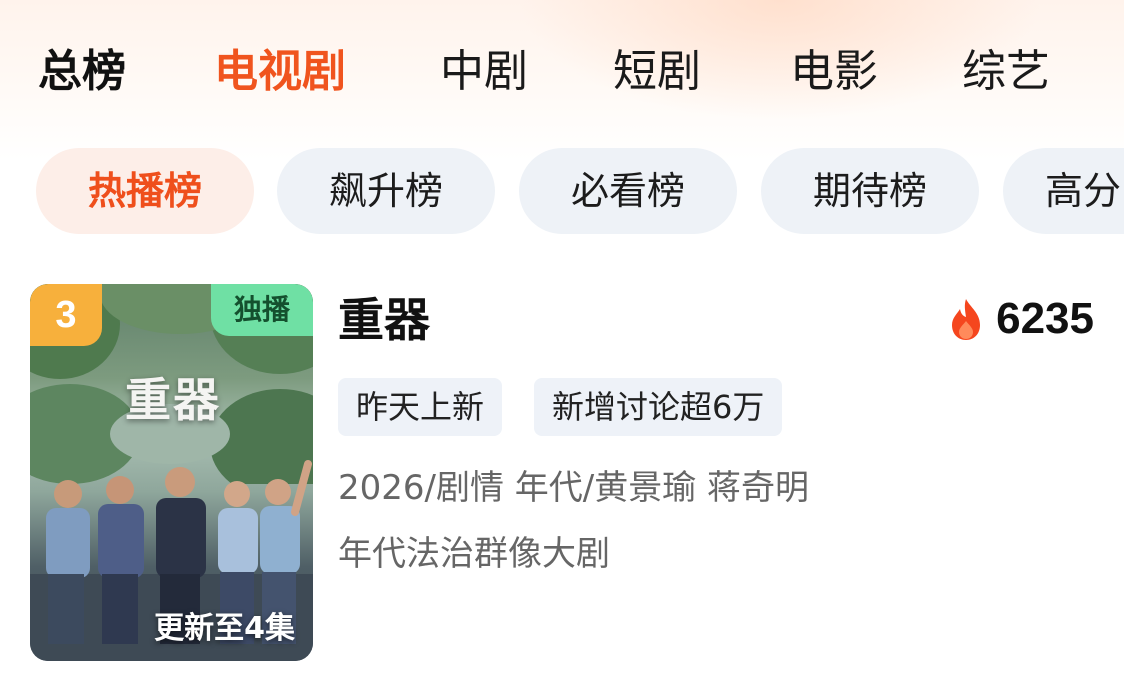 Image resolution: width=1124 pixels, height=679 pixels. What do you see at coordinates (1063, 191) in the screenshot?
I see `rank-tab-high-score: 高分` at bounding box center [1063, 191].